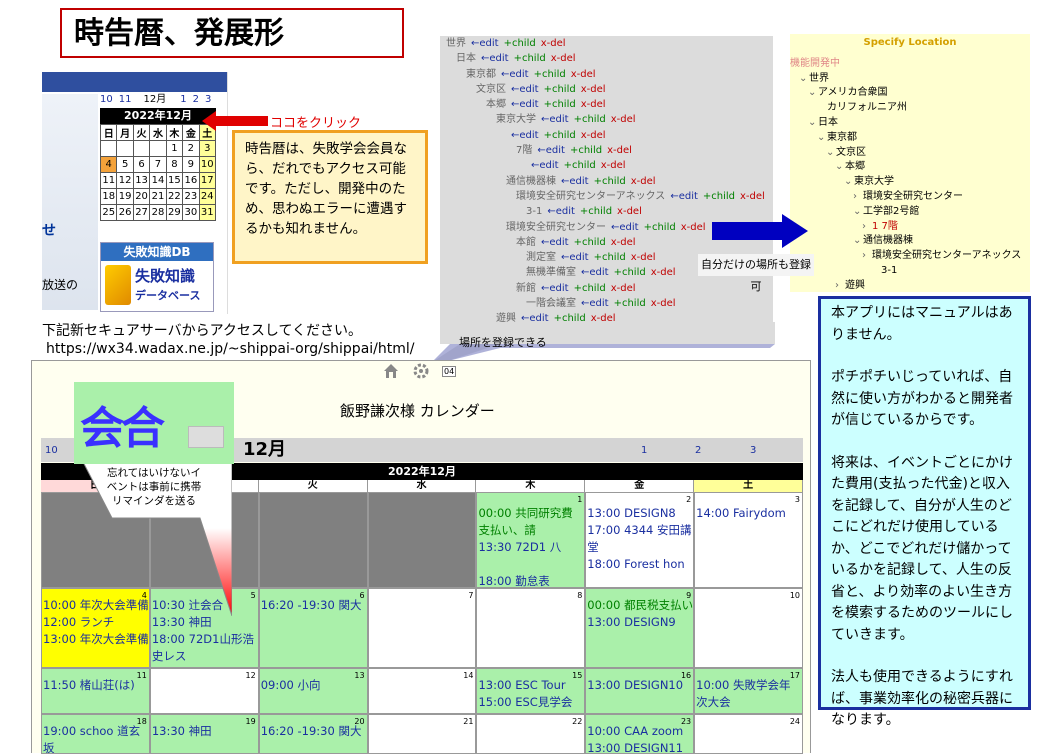  I want to click on mini-day-cell: 16, so click(191, 180).